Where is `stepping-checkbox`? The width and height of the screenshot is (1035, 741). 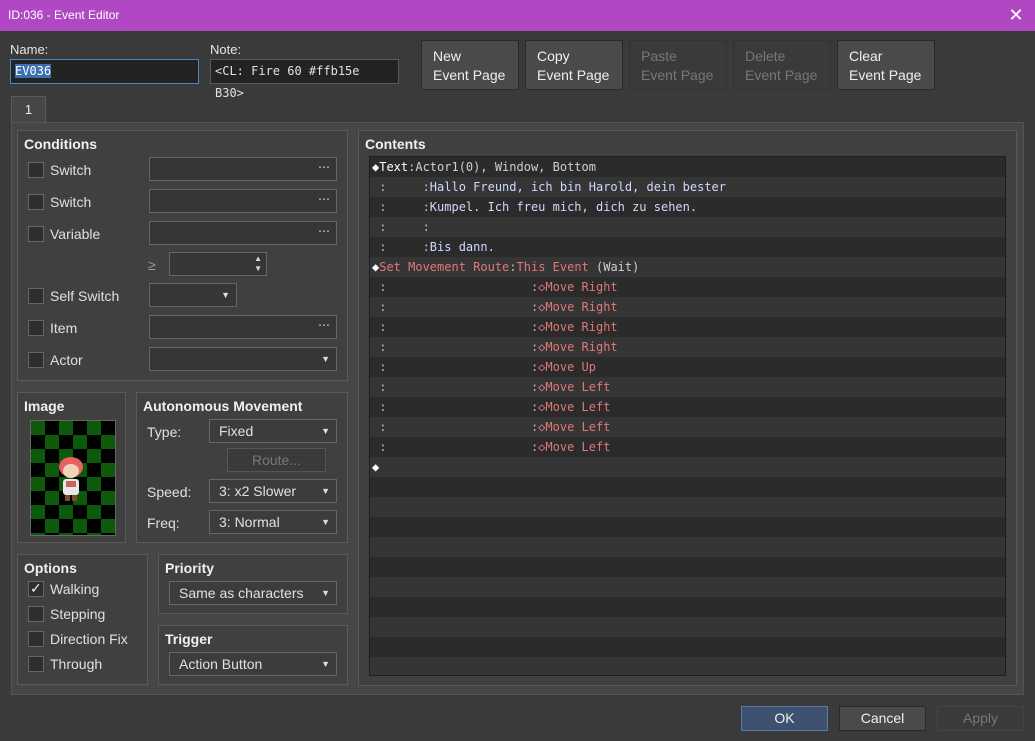
stepping-checkbox is located at coordinates (36, 614).